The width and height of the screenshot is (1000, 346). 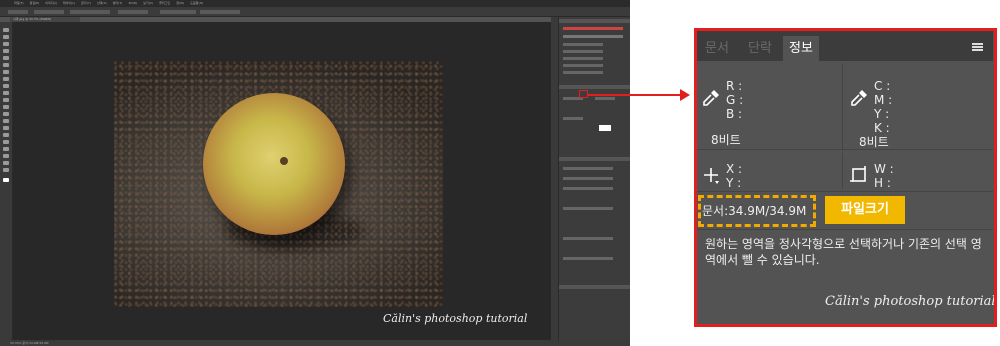 I want to click on blur-tool-icon, so click(x=6, y=121).